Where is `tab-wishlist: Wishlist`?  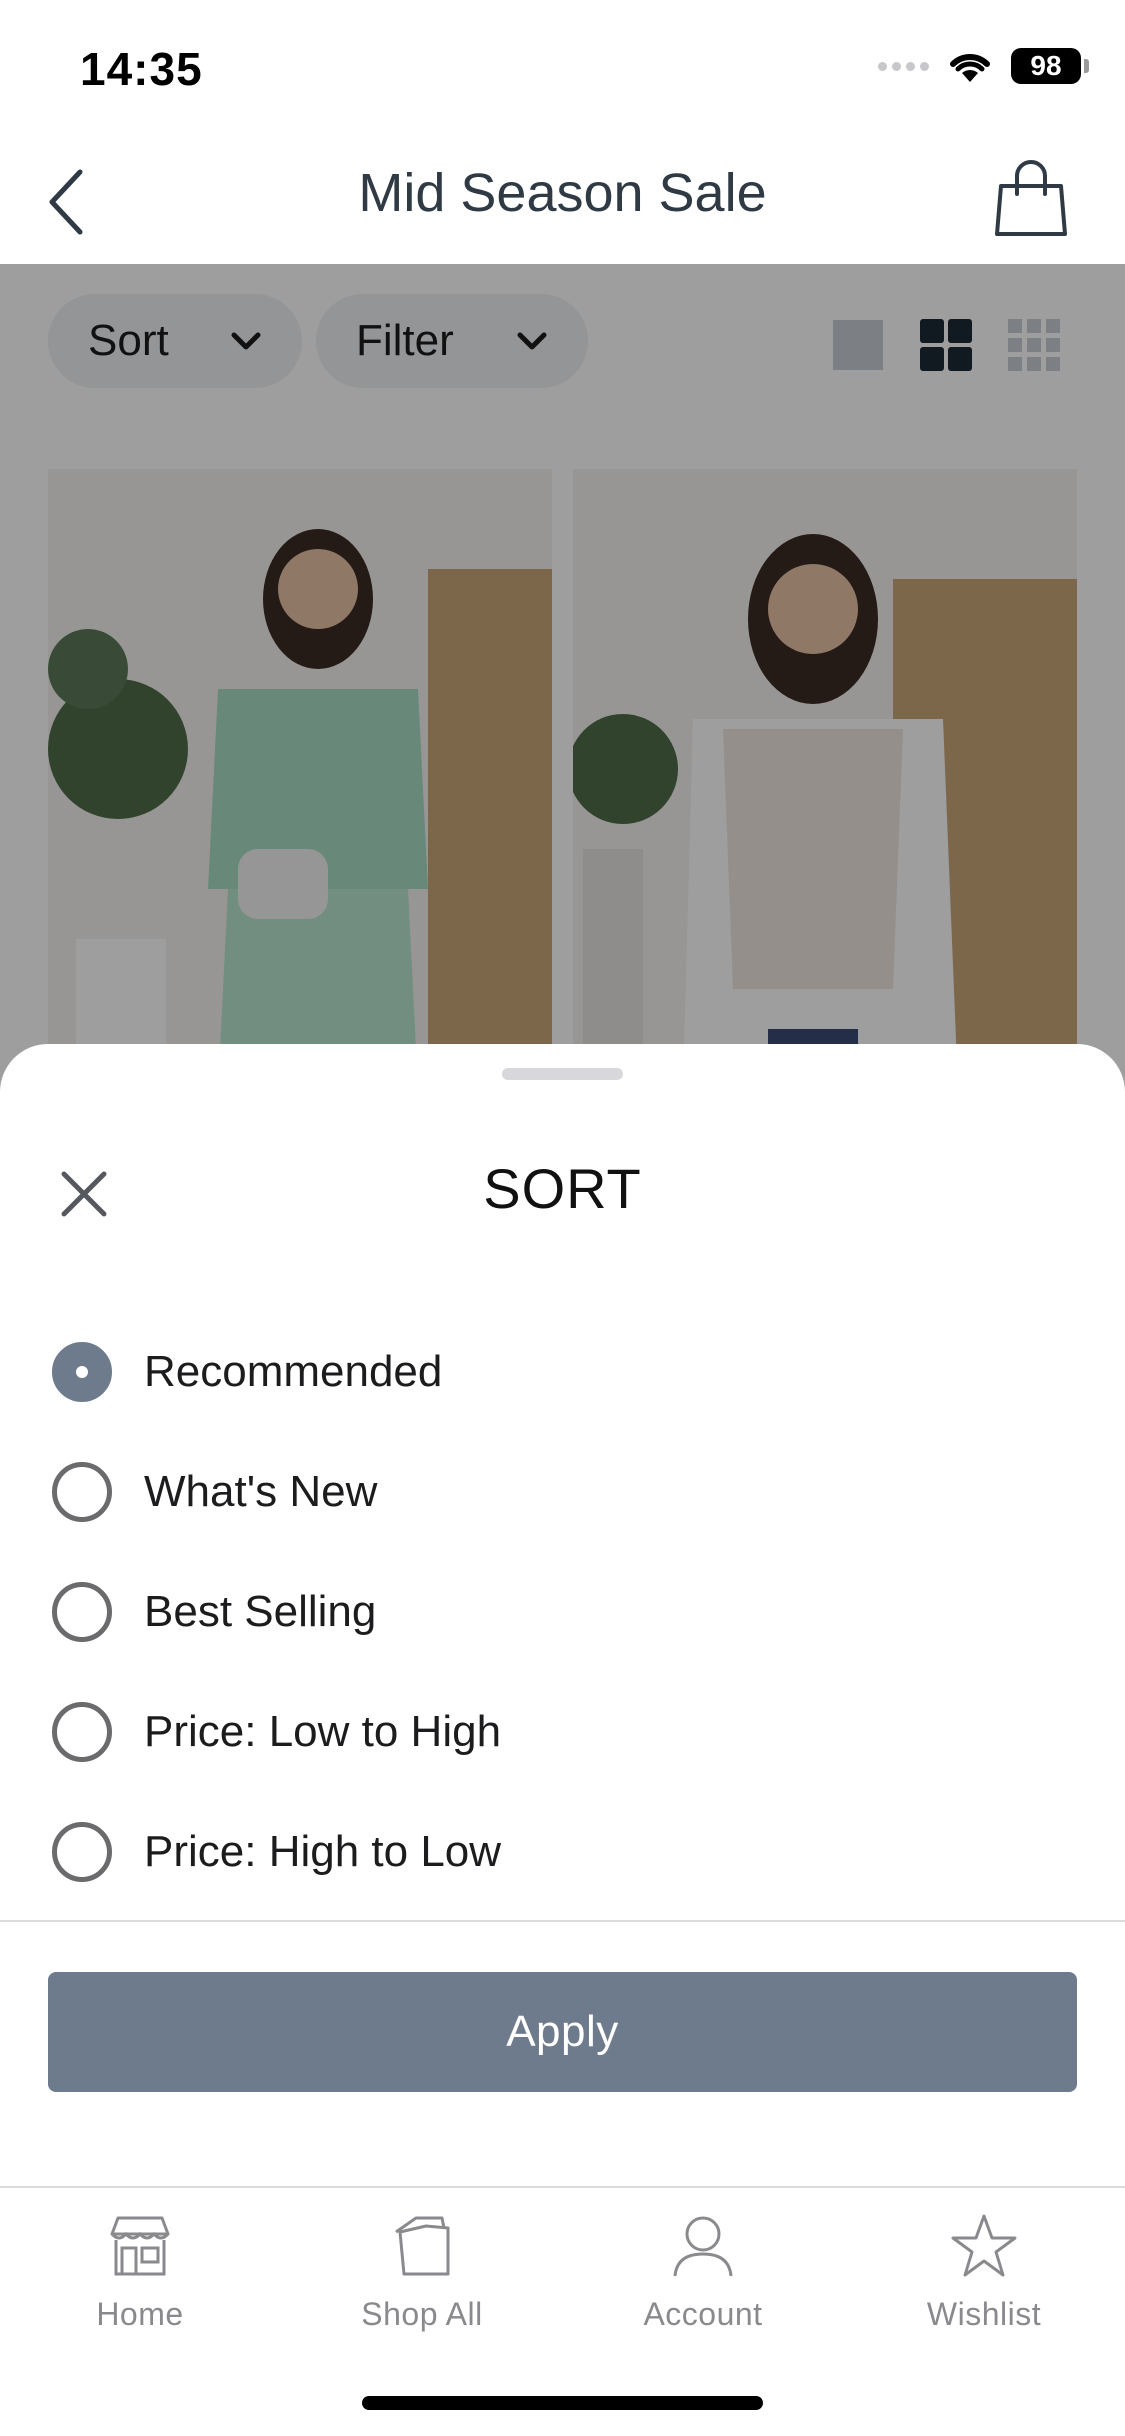 tab-wishlist: Wishlist is located at coordinates (984, 2271).